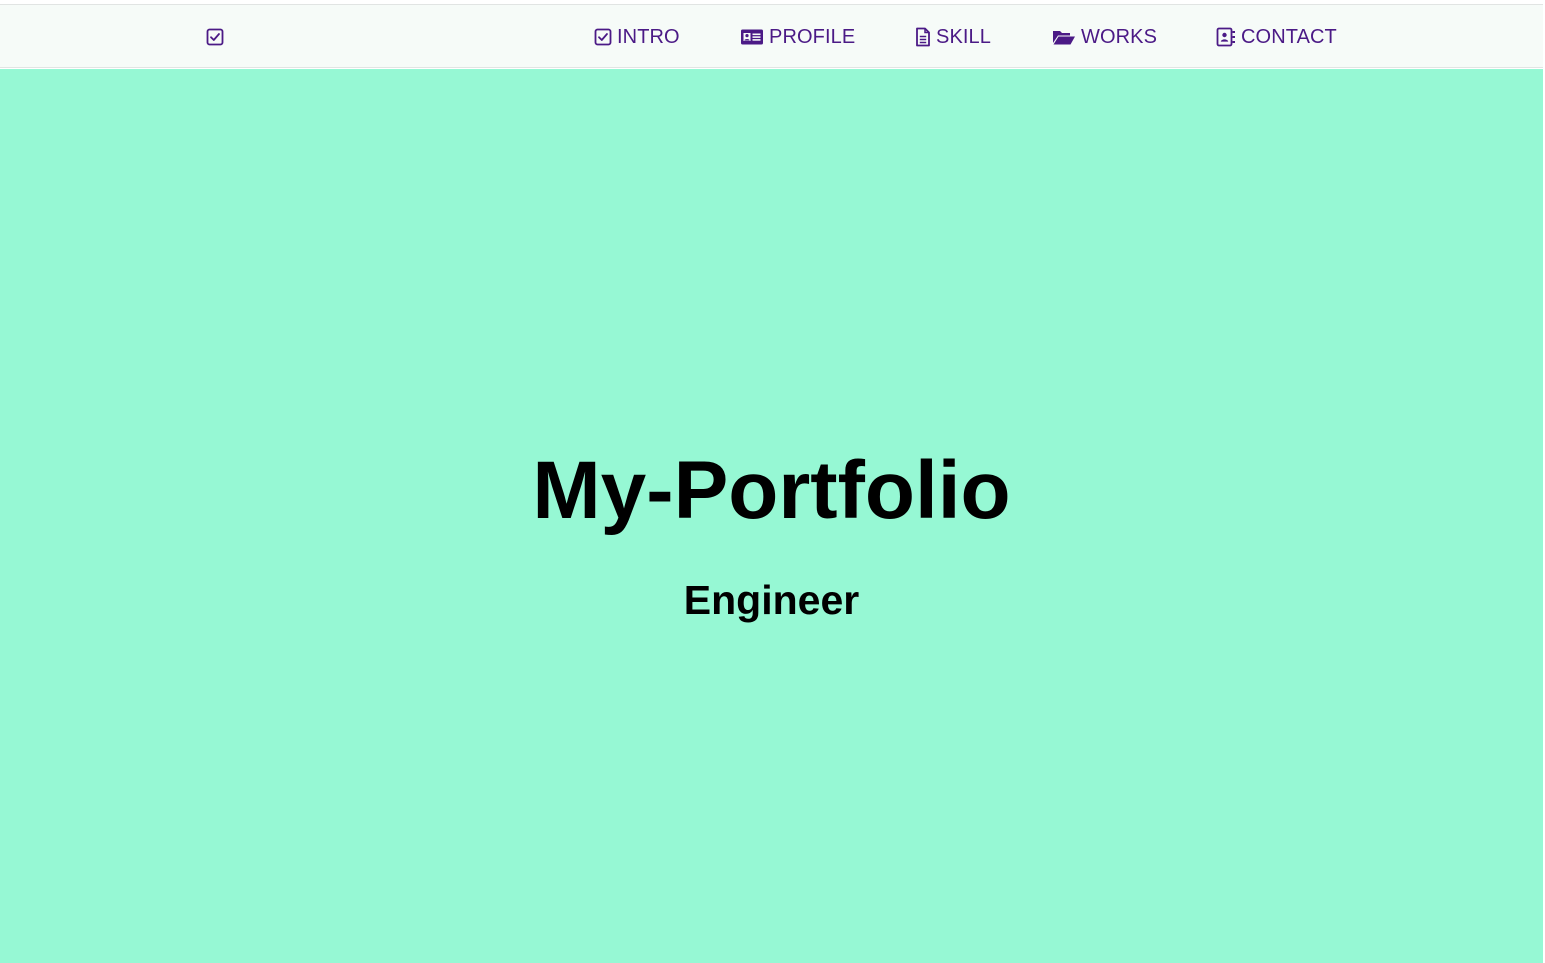 The height and width of the screenshot is (963, 1545). Describe the element at coordinates (1119, 37) in the screenshot. I see `nav-link-label: WORKS` at that location.